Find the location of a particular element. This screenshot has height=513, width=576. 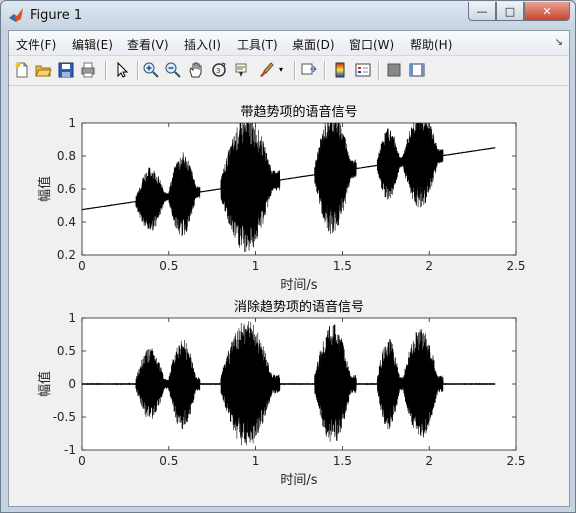

bottom-ytick-label: -0.5 is located at coordinates (64, 417).